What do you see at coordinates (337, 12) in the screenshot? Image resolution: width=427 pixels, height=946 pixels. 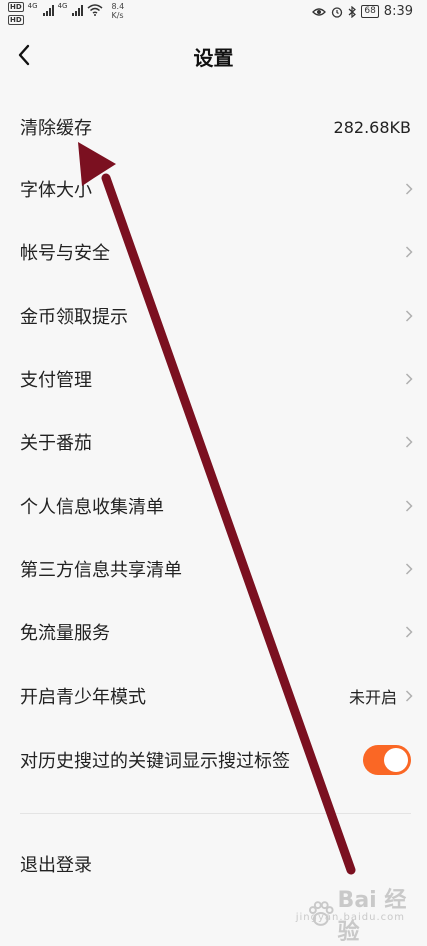 I see `alarm-icon` at bounding box center [337, 12].